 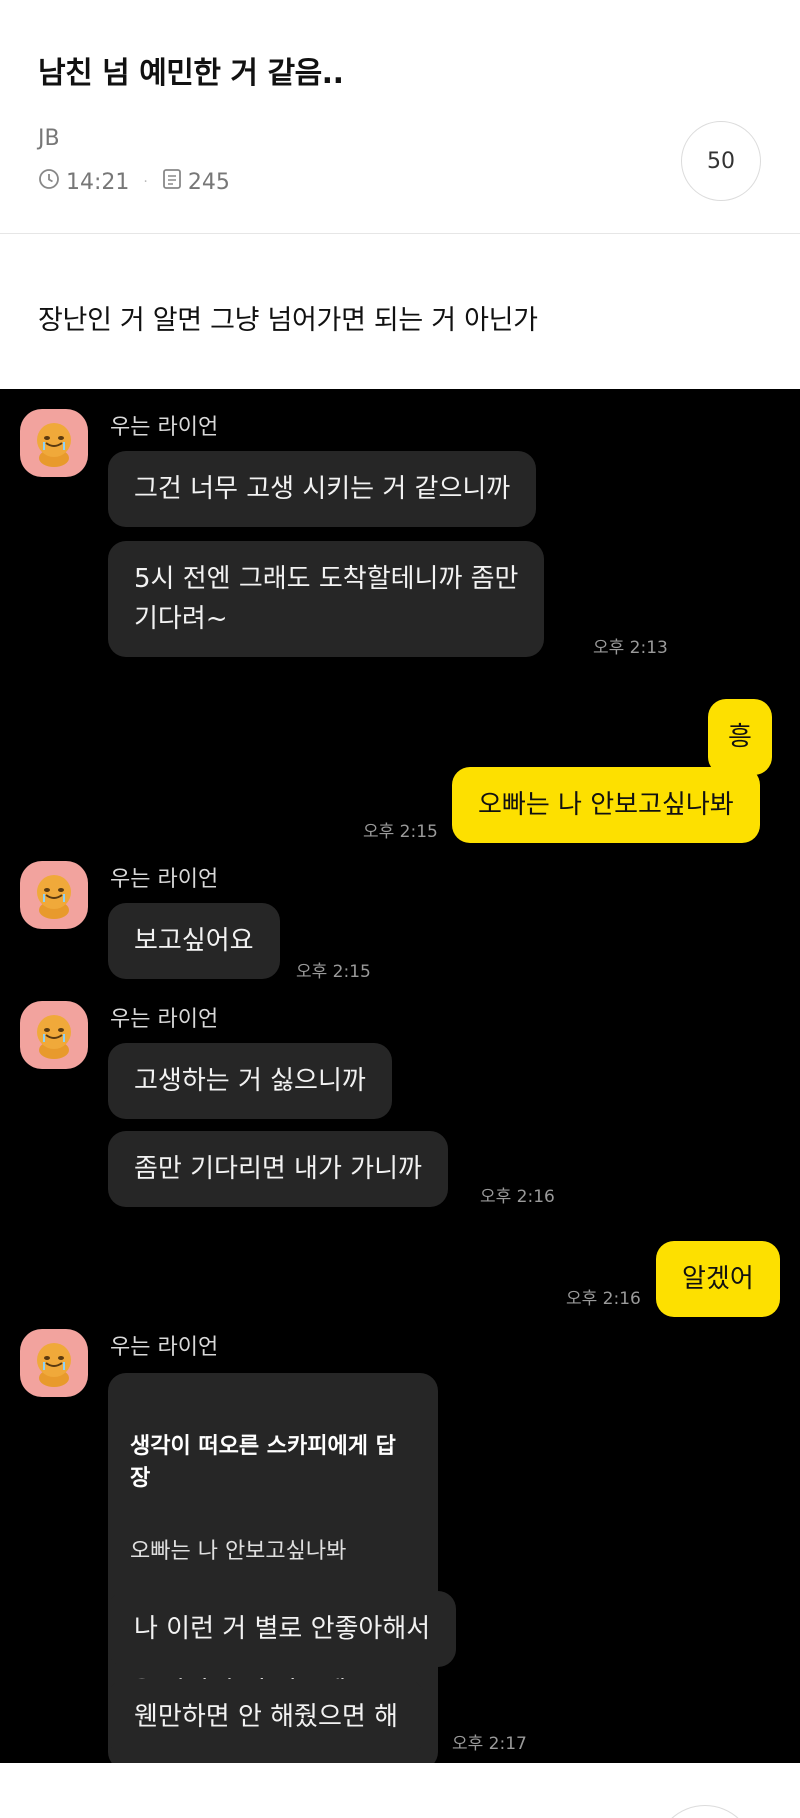 I want to click on post-header: 남친 넘 예민한 거 같음.. JB 14:21 · 245 50, so click(x=400, y=117).